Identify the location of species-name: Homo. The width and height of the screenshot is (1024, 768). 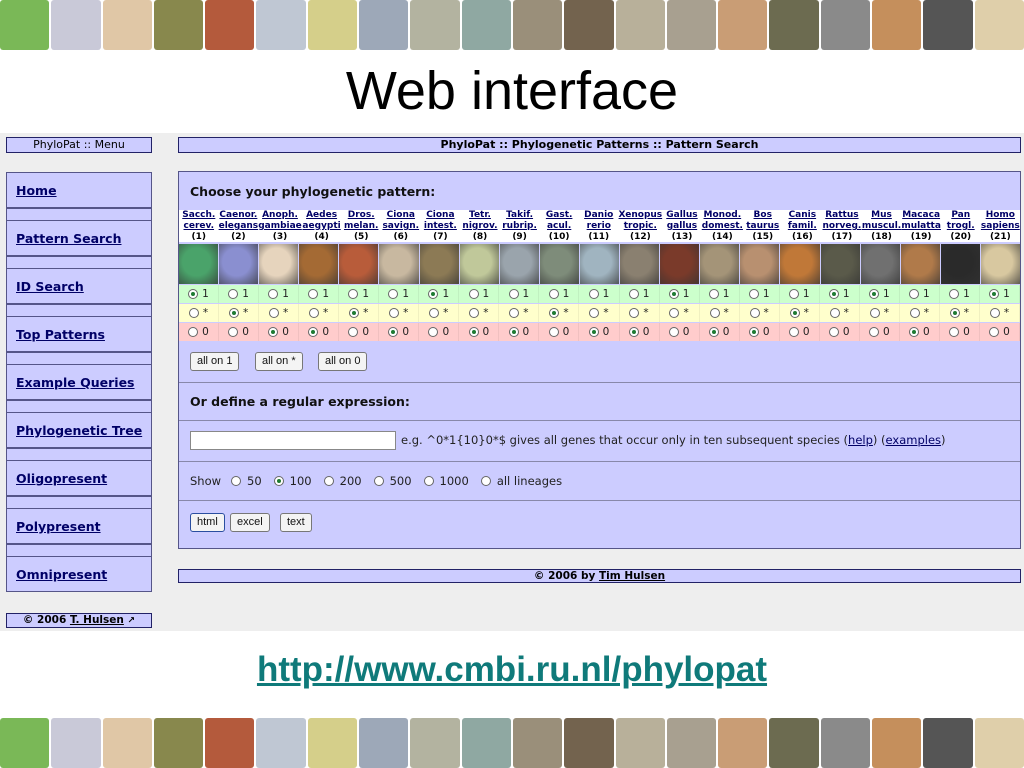
(1001, 215).